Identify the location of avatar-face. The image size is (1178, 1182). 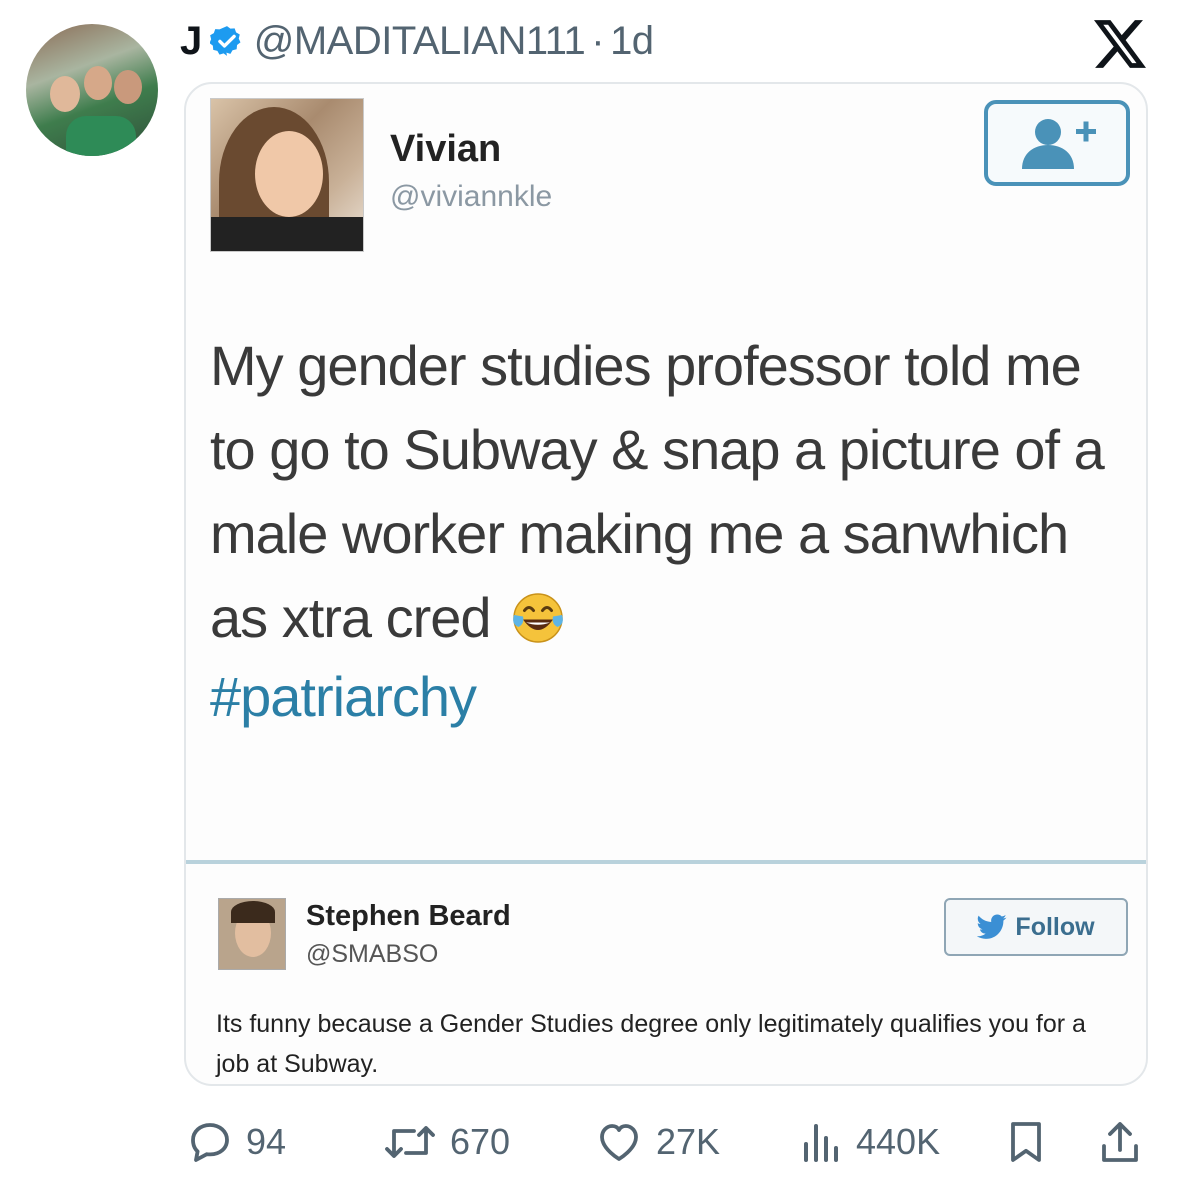
(289, 174).